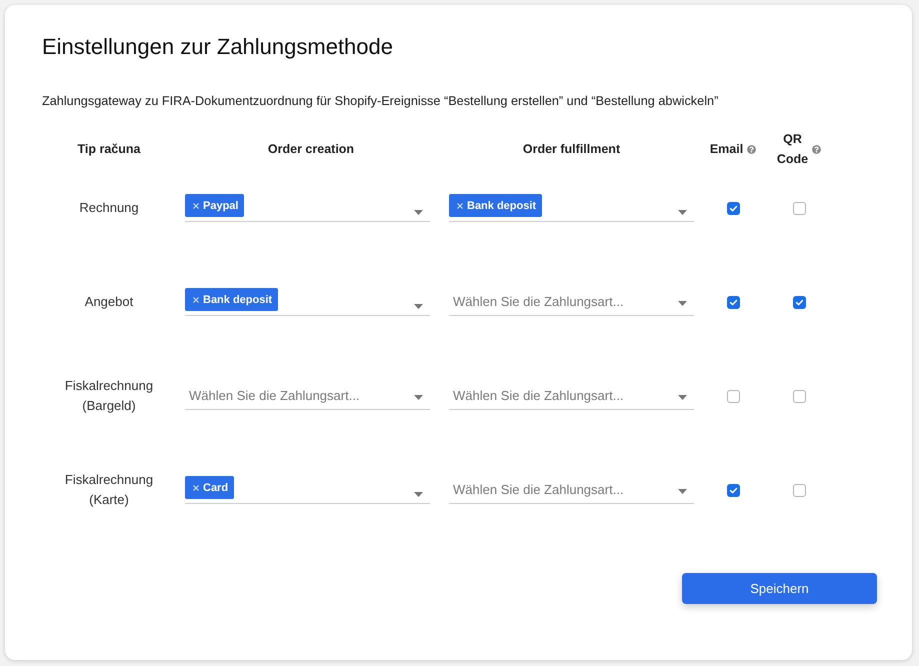 This screenshot has width=919, height=666. I want to click on row-label: Angebot, so click(109, 302).